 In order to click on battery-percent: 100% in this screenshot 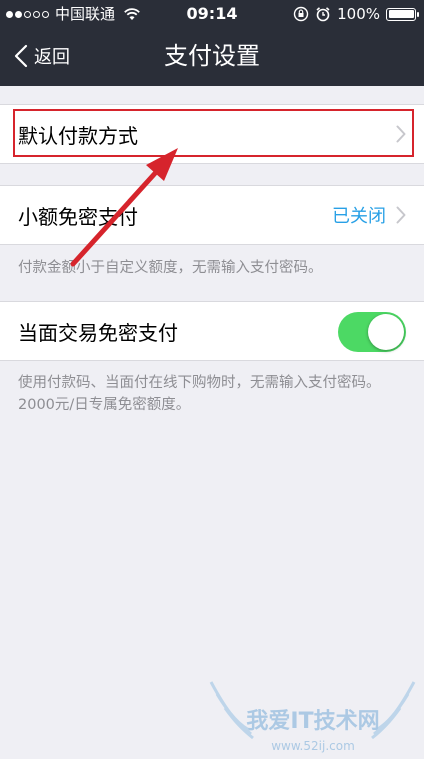, I will do `click(358, 14)`.